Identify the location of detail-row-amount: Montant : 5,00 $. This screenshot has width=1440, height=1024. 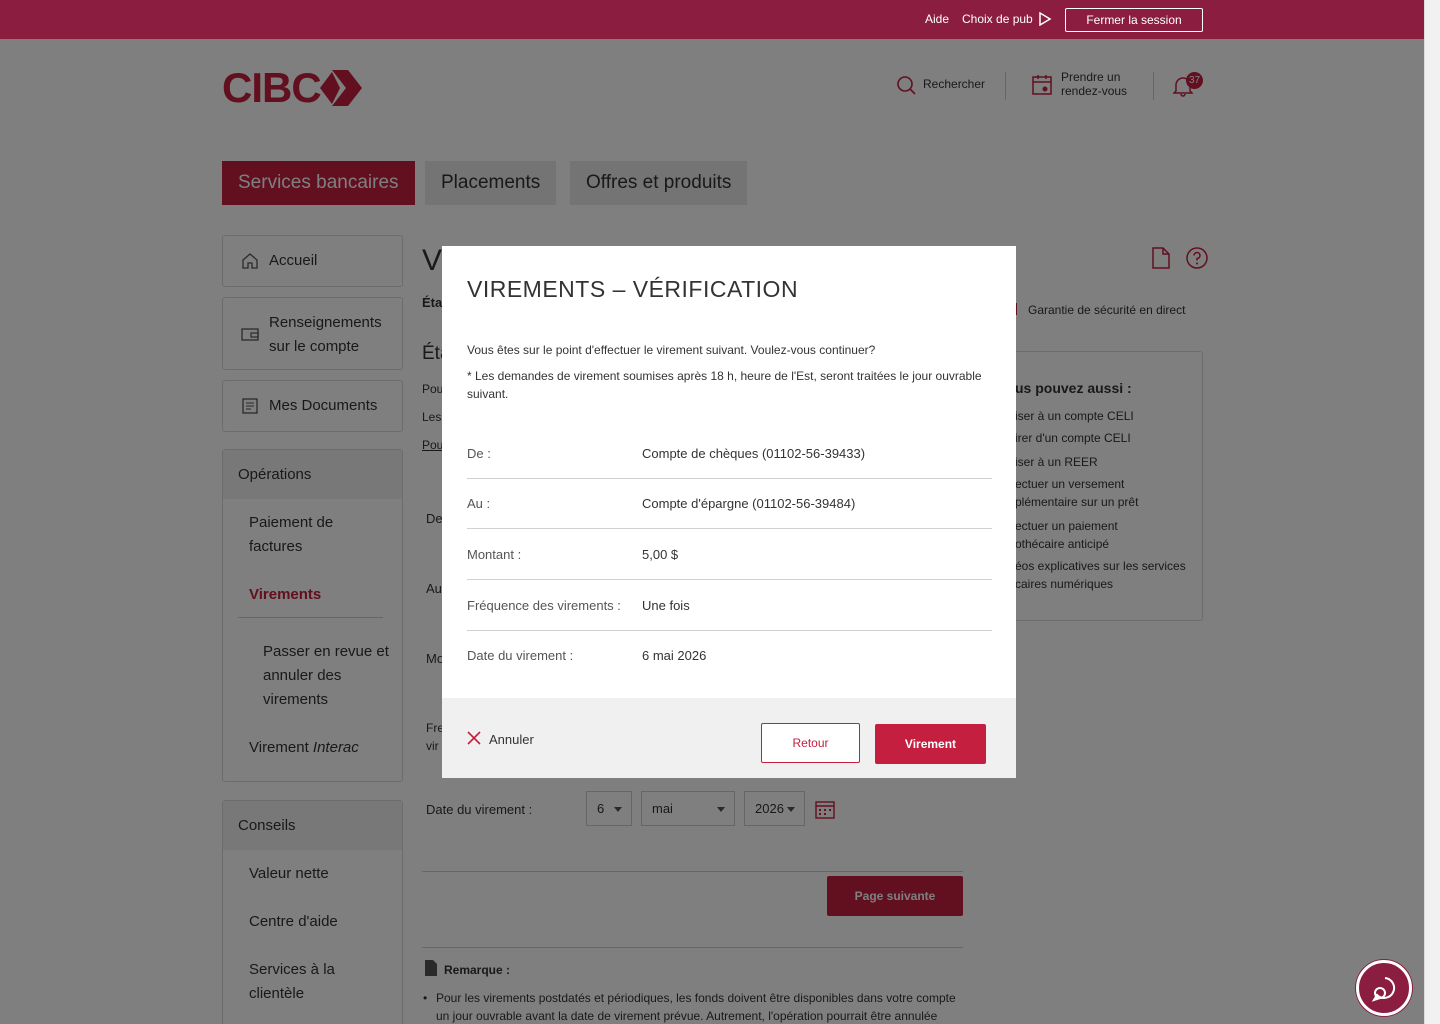
(729, 555).